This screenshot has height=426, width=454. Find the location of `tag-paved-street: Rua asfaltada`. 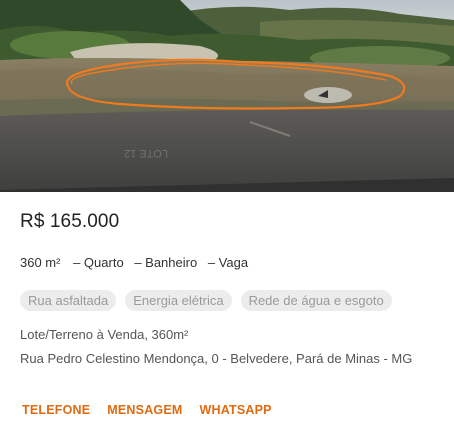

tag-paved-street: Rua asfaltada is located at coordinates (68, 300).